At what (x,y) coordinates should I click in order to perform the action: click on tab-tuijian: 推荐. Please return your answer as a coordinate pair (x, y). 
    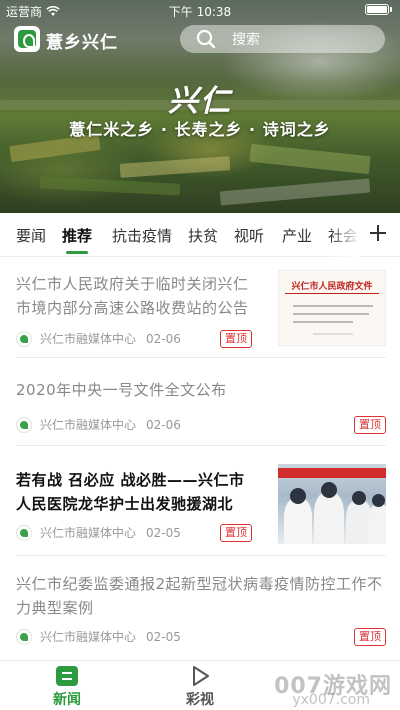
    Looking at the image, I should click on (77, 239).